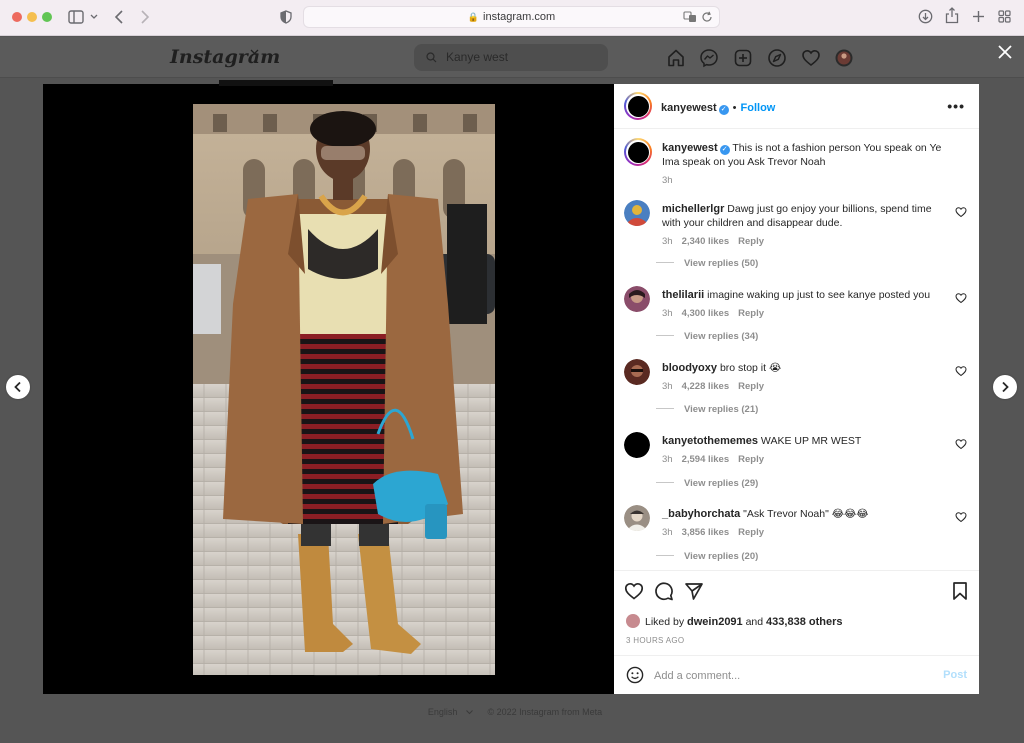 This screenshot has width=1024, height=743. I want to click on comment-text: "Ask Trevor Noah" 😂😂😂, so click(806, 514).